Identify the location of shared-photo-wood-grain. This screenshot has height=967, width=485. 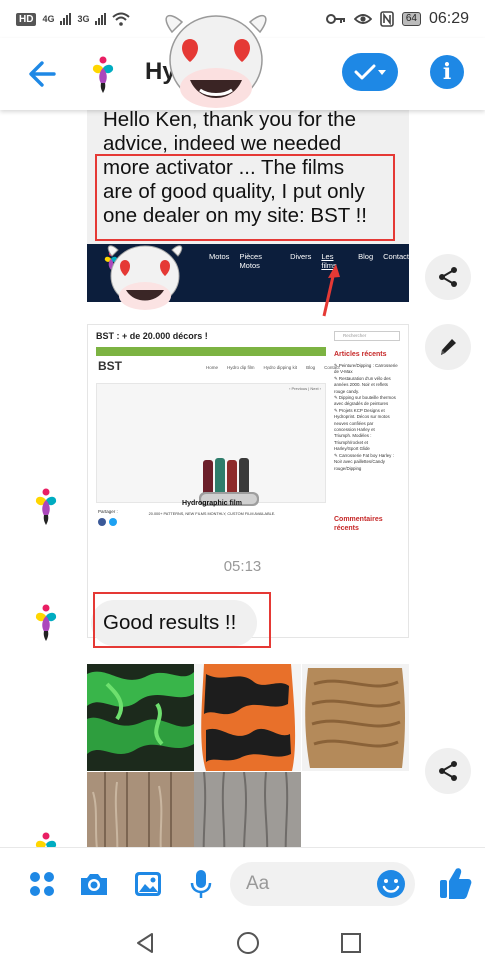
(355, 717).